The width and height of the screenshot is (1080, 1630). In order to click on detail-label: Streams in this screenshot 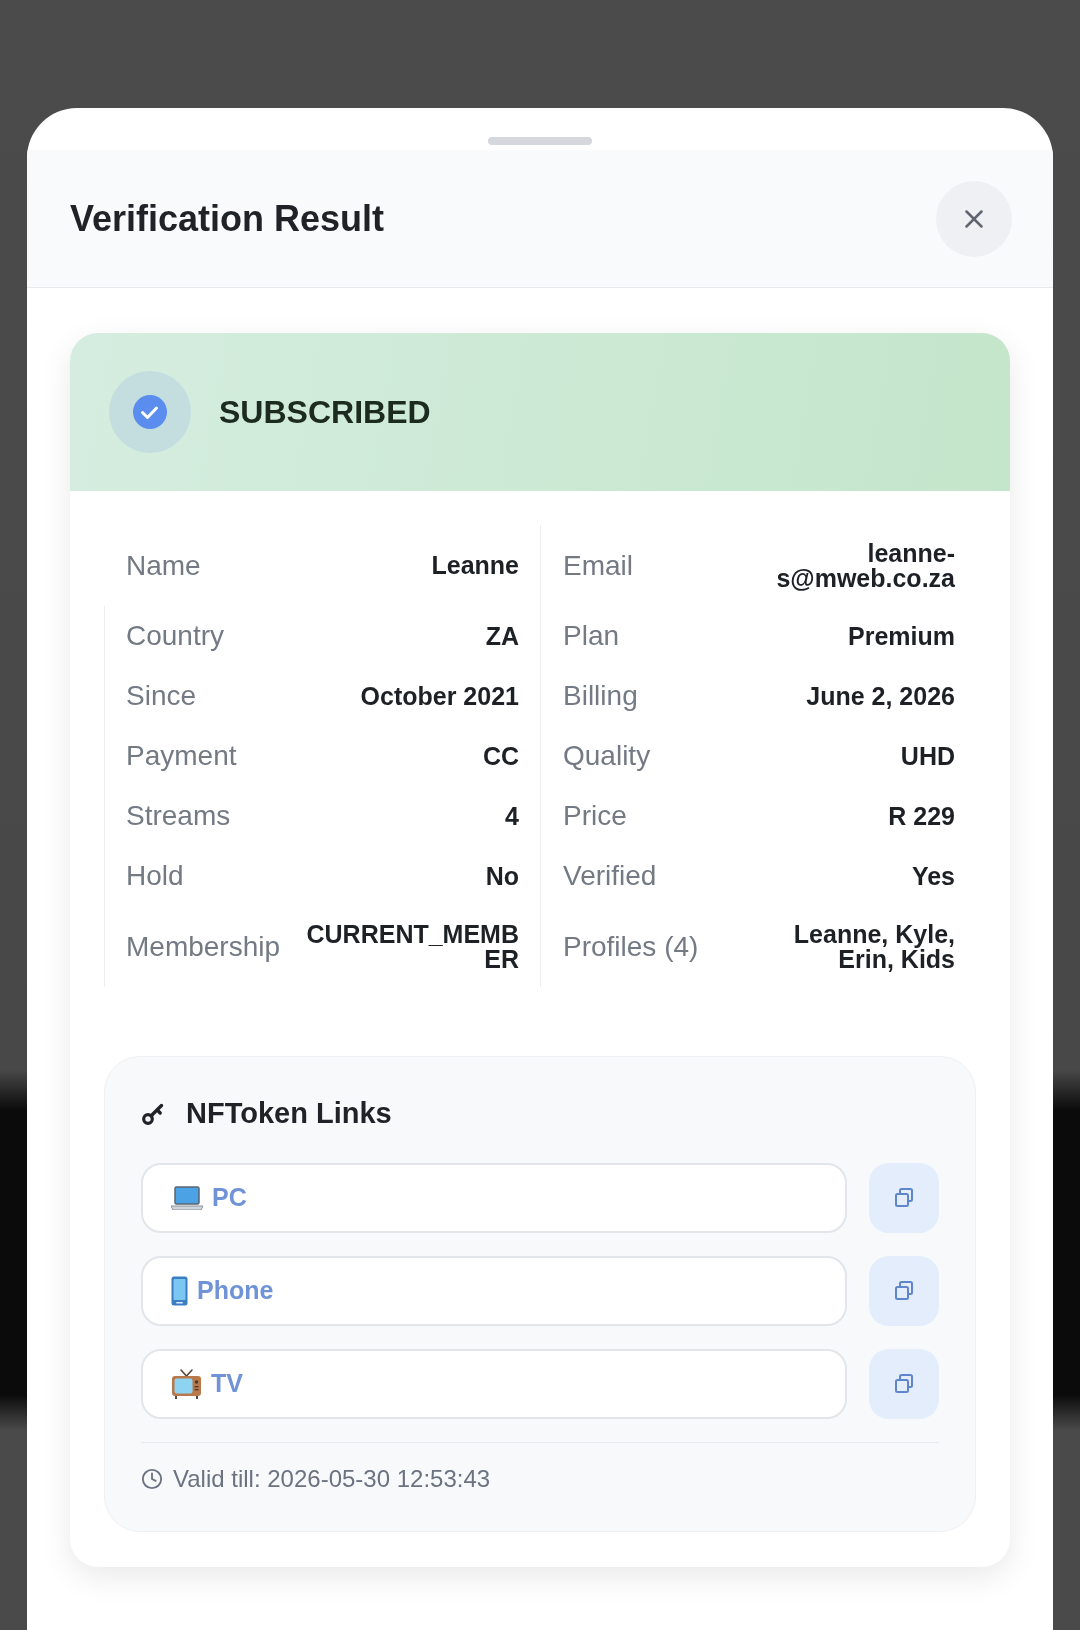, I will do `click(178, 816)`.